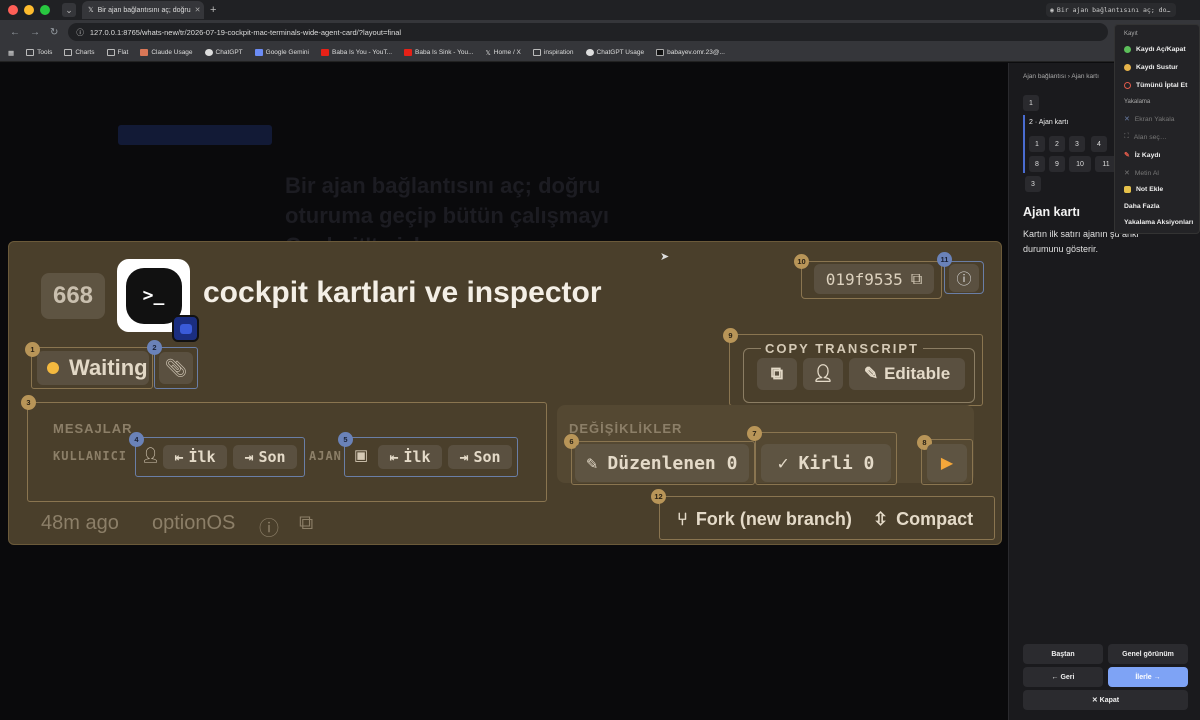 This screenshot has width=1200, height=720. What do you see at coordinates (198, 10) in the screenshot?
I see `tab-close-icon: ✕` at bounding box center [198, 10].